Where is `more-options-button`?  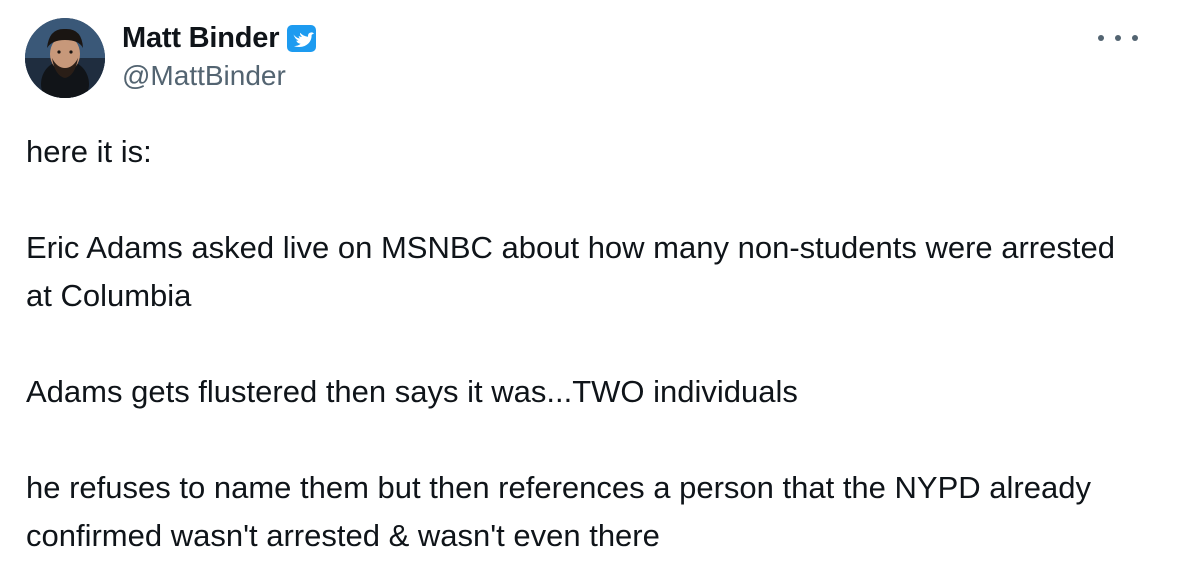
more-options-button is located at coordinates (1118, 38).